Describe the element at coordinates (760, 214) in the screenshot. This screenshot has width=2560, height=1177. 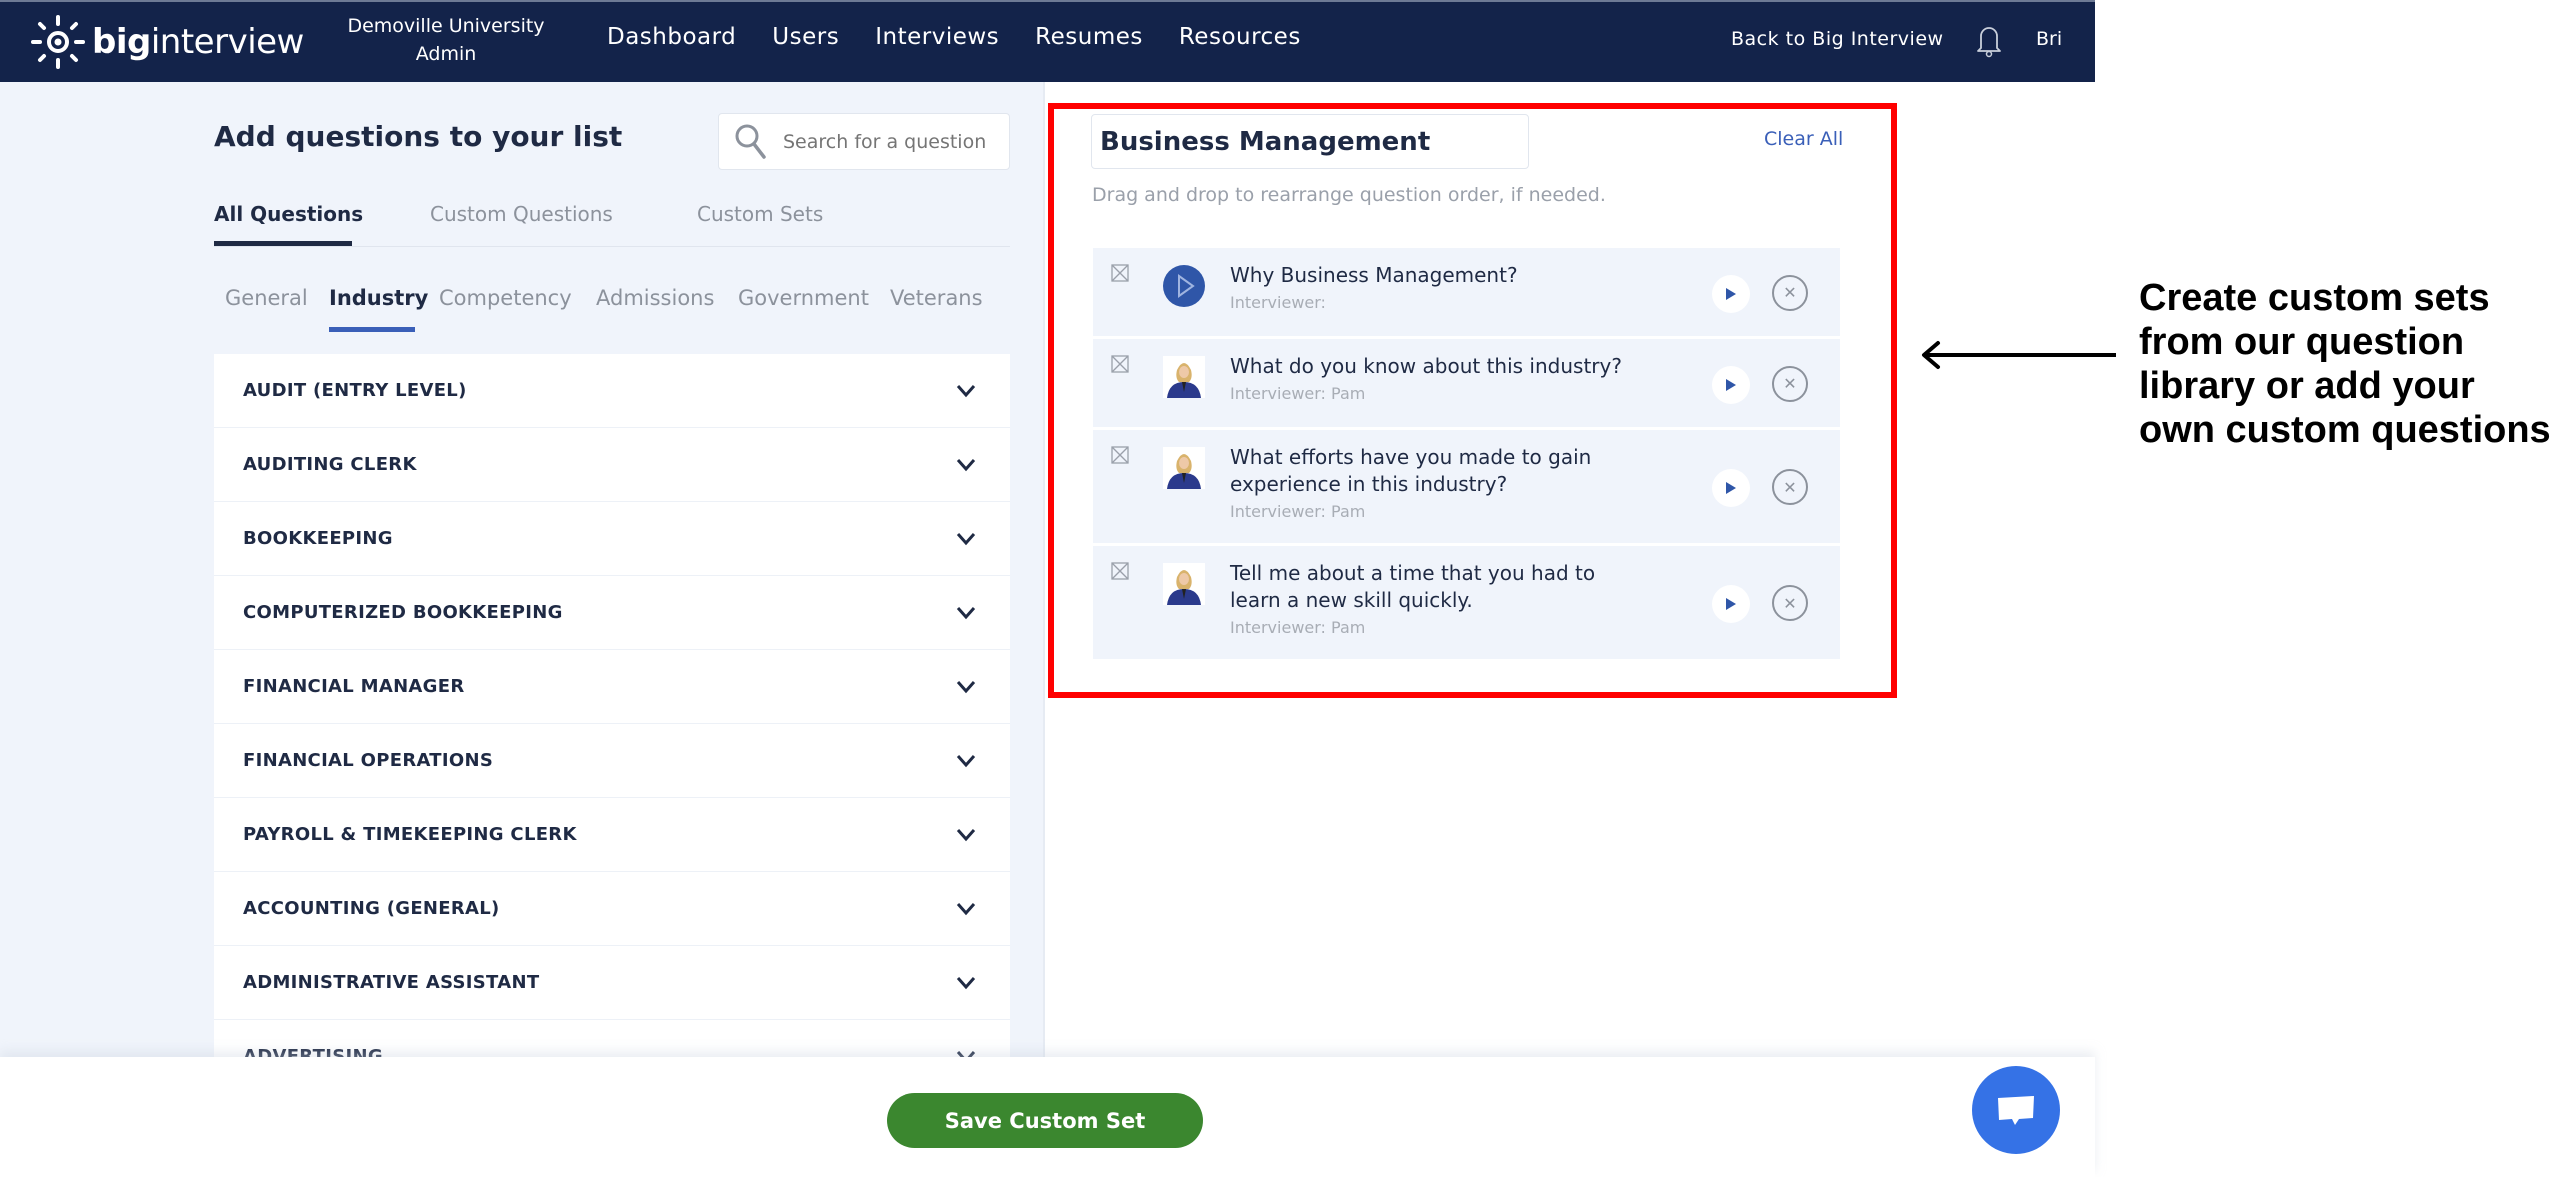
I see `tab-custom-sets: Custom Sets` at that location.